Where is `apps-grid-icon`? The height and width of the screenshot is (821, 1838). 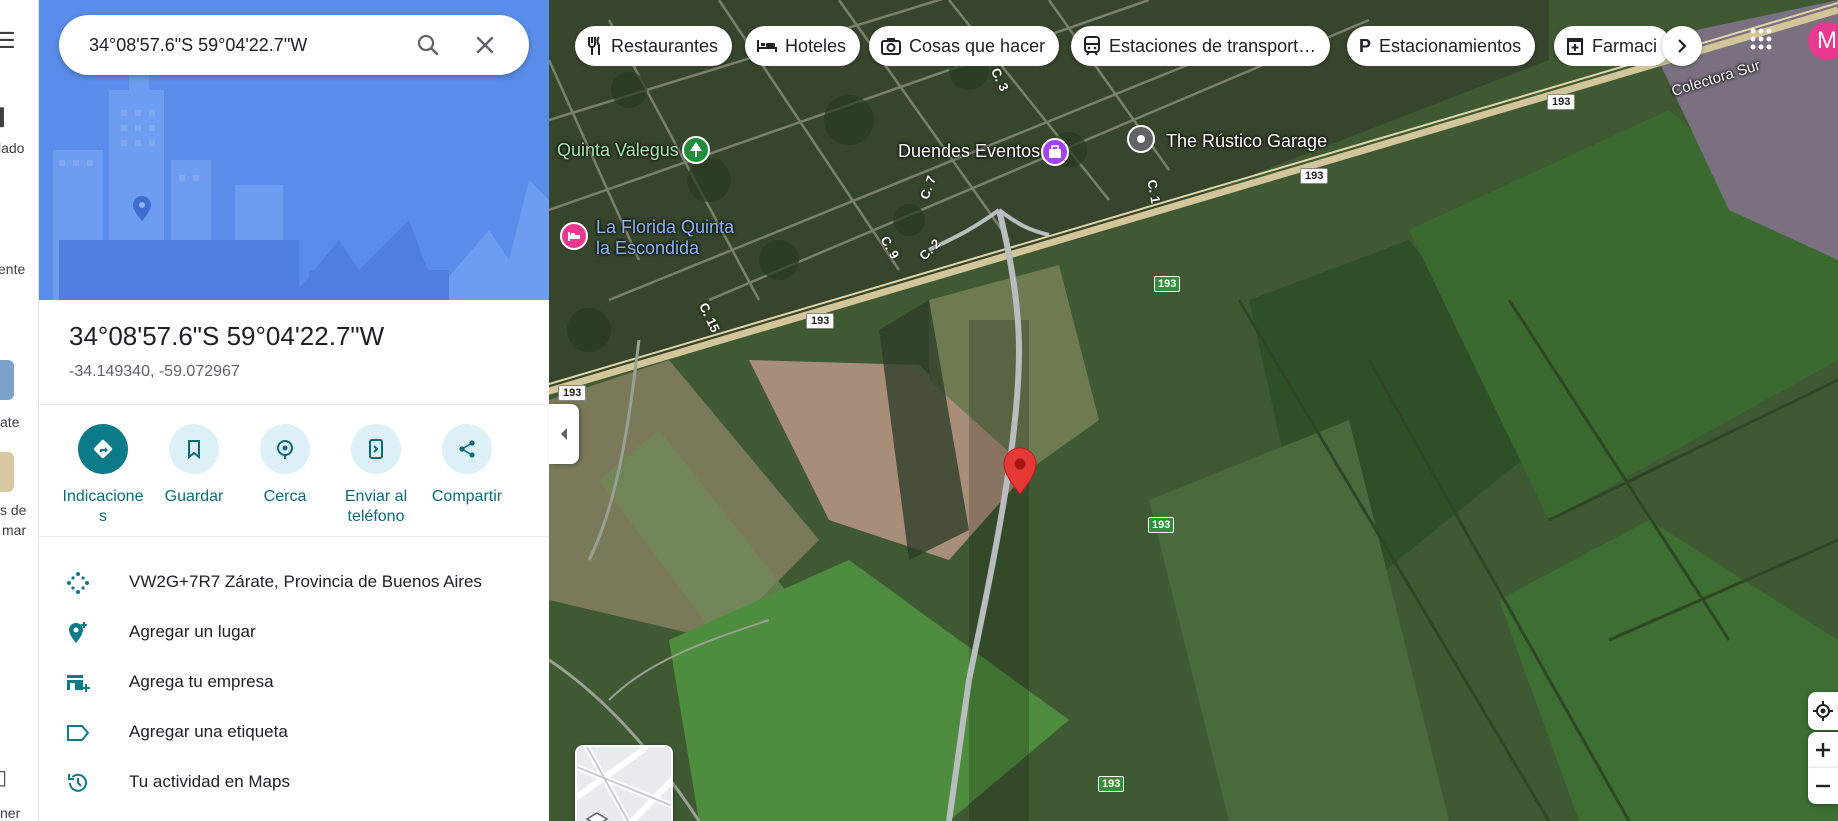
apps-grid-icon is located at coordinates (1761, 39).